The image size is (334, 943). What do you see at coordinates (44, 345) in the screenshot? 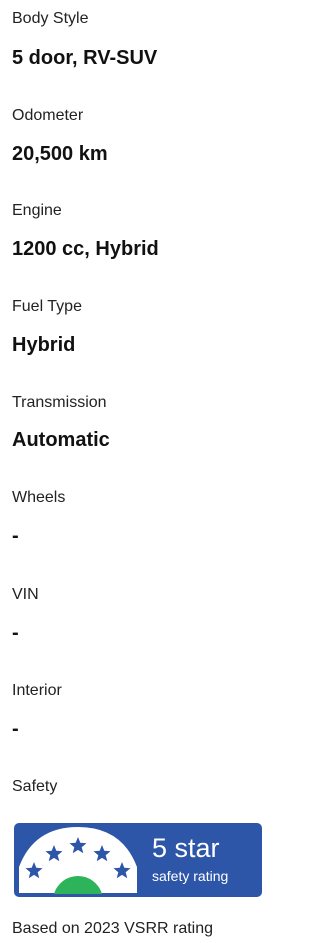
I see `spec-value: Hybrid` at bounding box center [44, 345].